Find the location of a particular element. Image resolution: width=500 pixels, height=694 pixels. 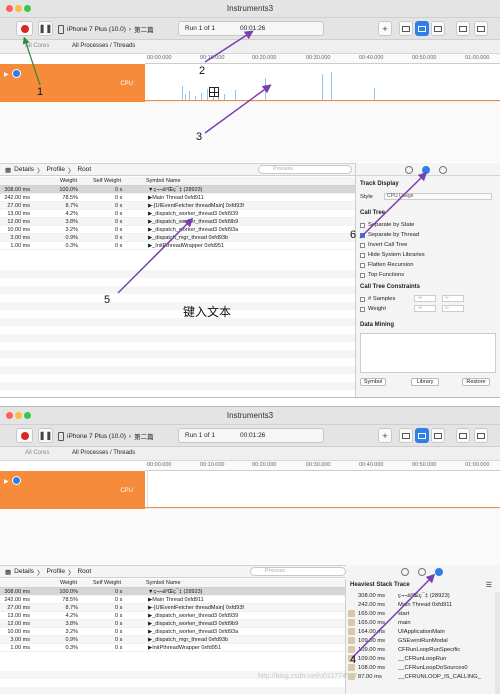

typed-text-label: 键入文本 is located at coordinates (207, 312).